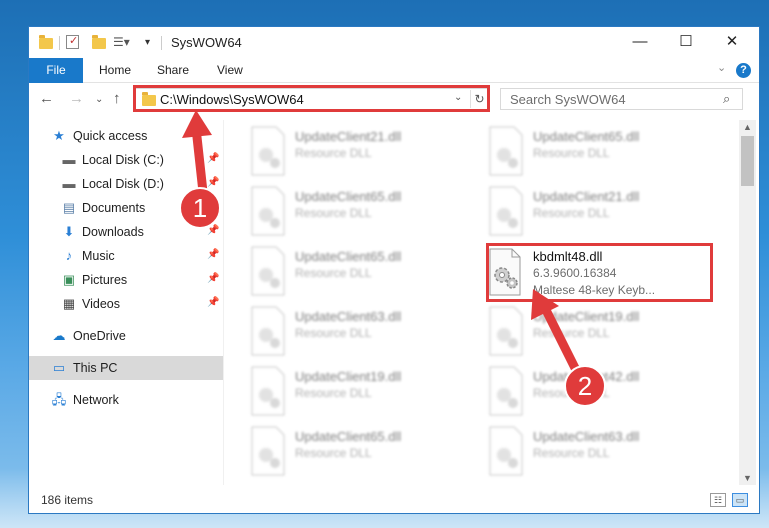  What do you see at coordinates (114, 208) in the screenshot?
I see `sidebar-item-label: Documents` at bounding box center [114, 208].